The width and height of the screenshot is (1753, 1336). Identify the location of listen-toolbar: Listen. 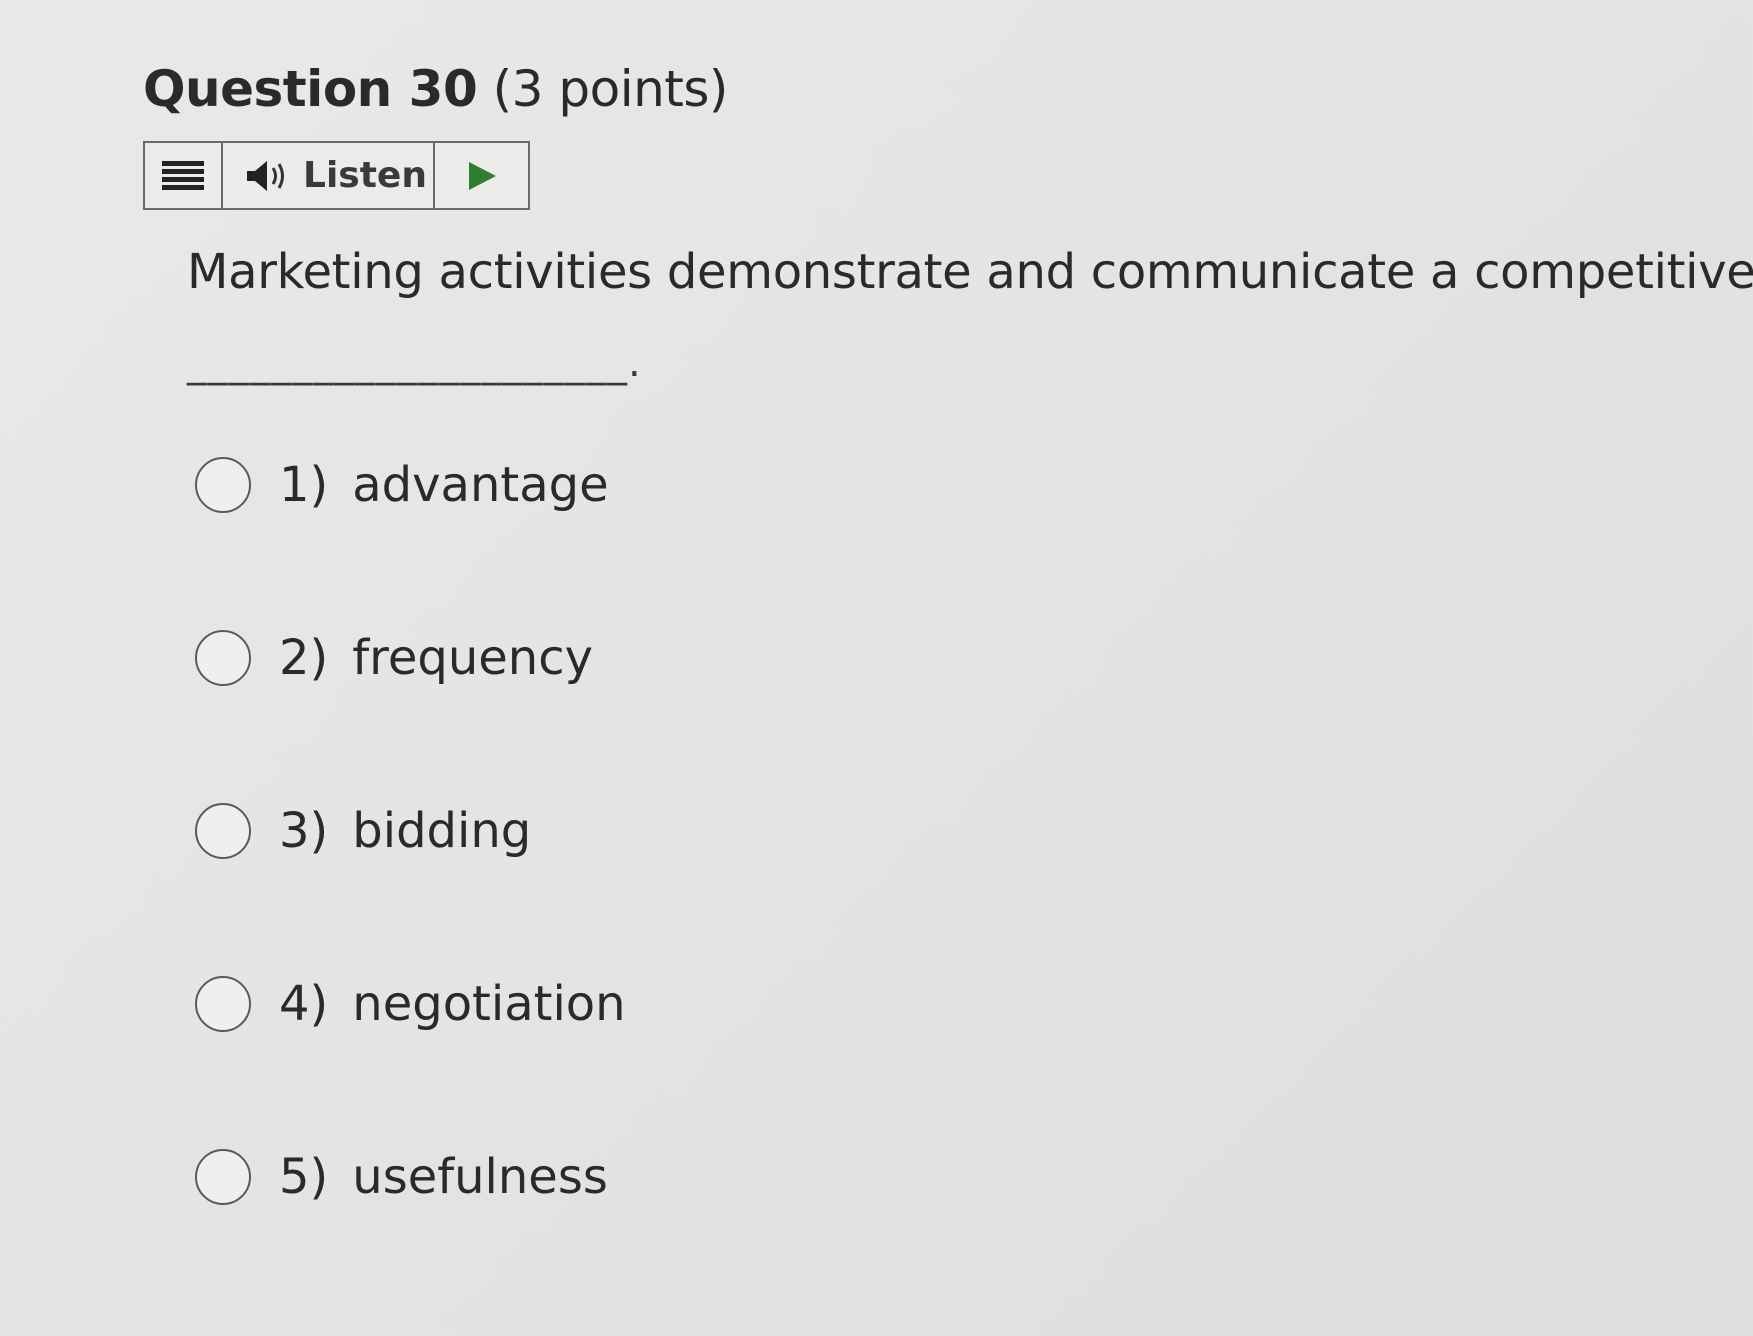
(336, 175).